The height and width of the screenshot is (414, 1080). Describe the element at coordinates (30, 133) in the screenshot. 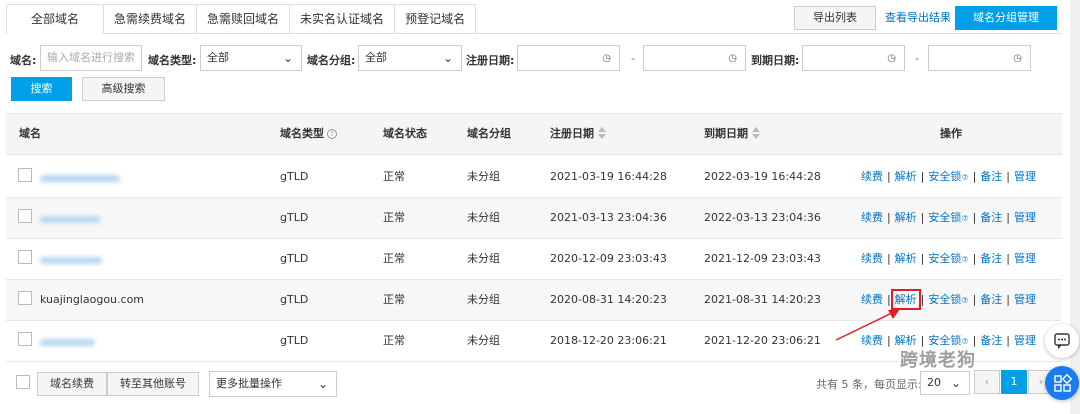

I see `col-domain: 域名` at that location.